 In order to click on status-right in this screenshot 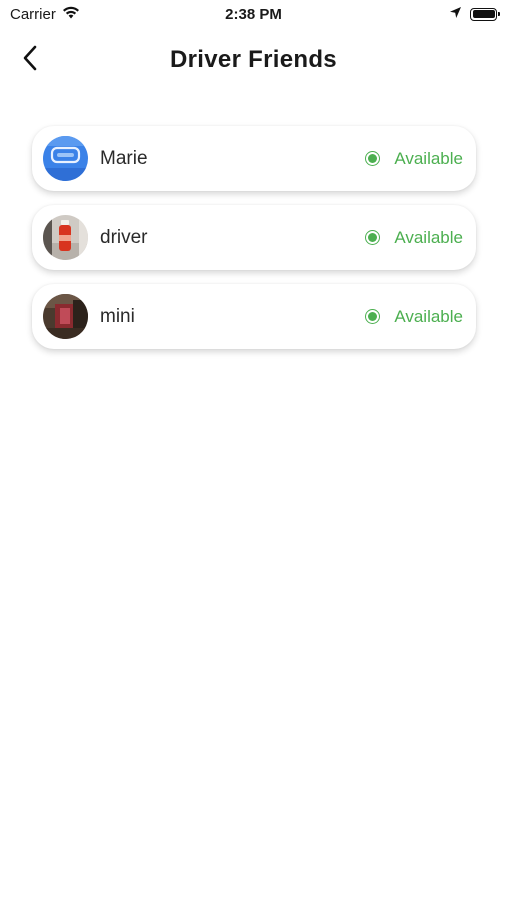, I will do `click(474, 14)`.